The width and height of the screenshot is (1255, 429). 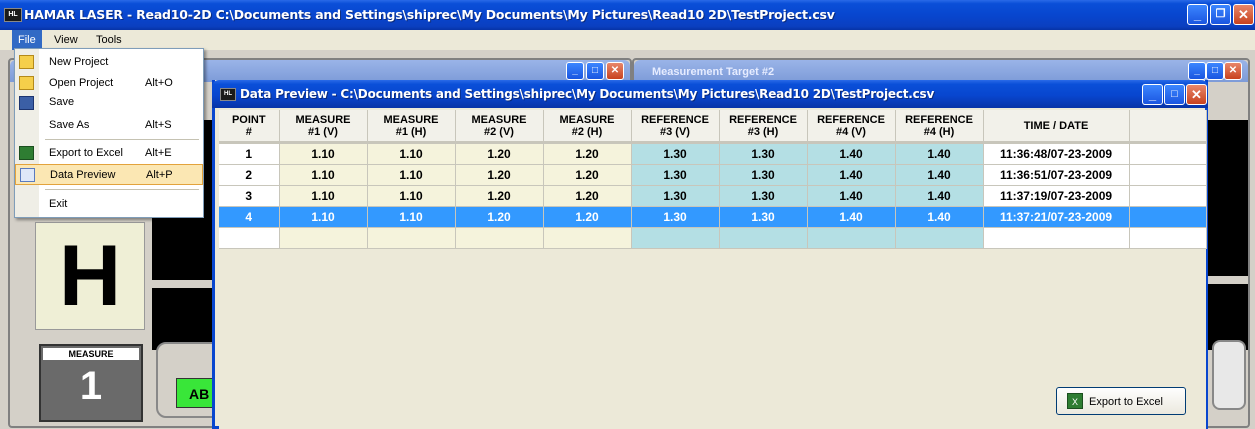 What do you see at coordinates (1056, 153) in the screenshot?
I see `table-cell: 11:36:48/07-23-2009` at bounding box center [1056, 153].